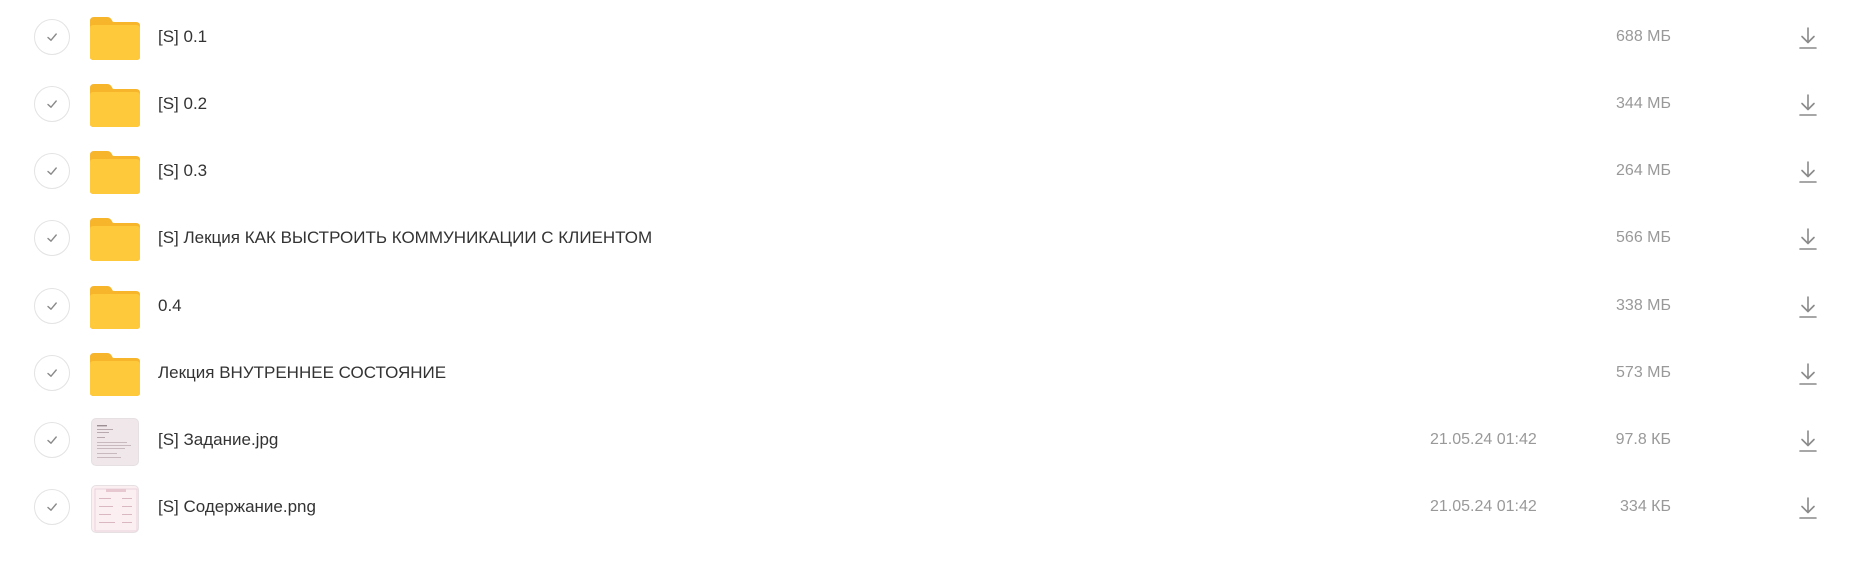  Describe the element at coordinates (302, 373) in the screenshot. I see `file-name: Лекция ВНУТРЕННЕЕ СОСТОЯНИЕ` at that location.